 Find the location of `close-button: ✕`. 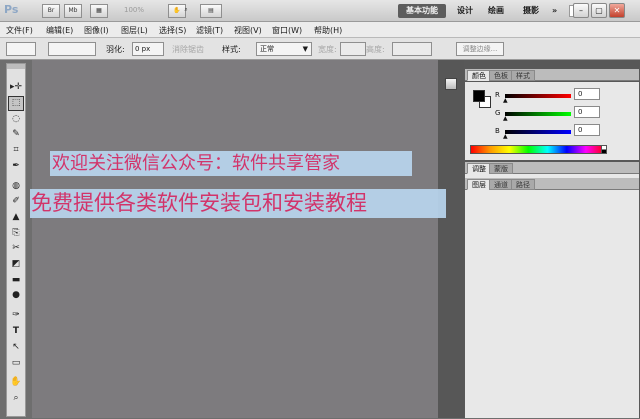

close-button: ✕ is located at coordinates (617, 10).